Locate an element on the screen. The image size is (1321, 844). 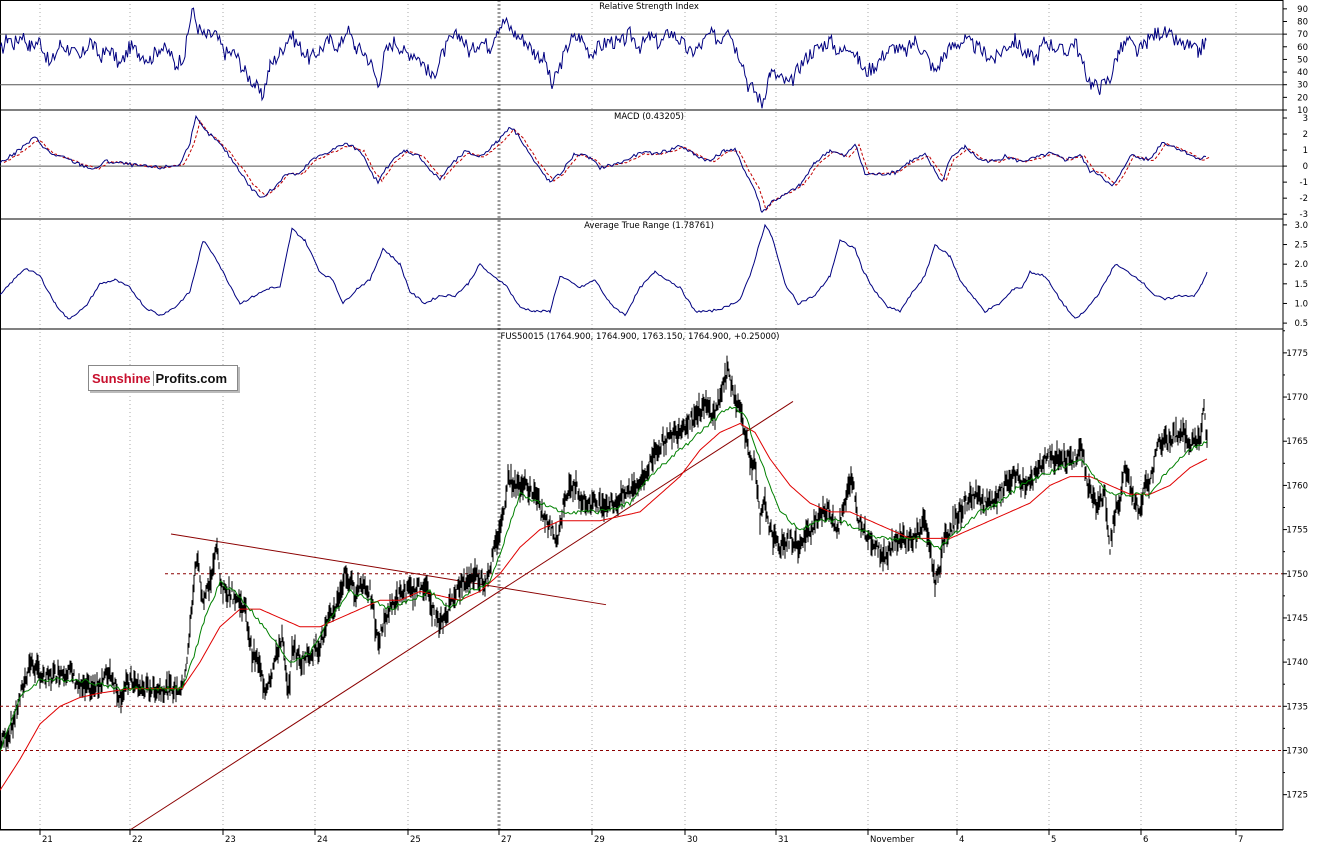
y-tick-label: 1740 is located at coordinates (1297, 663).